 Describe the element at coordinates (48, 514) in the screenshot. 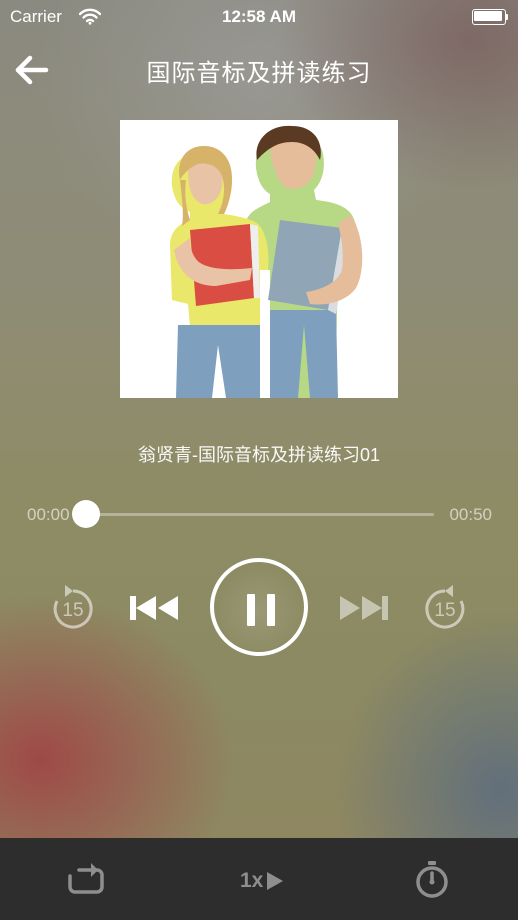

I see `elapsed-time: 00:00` at that location.